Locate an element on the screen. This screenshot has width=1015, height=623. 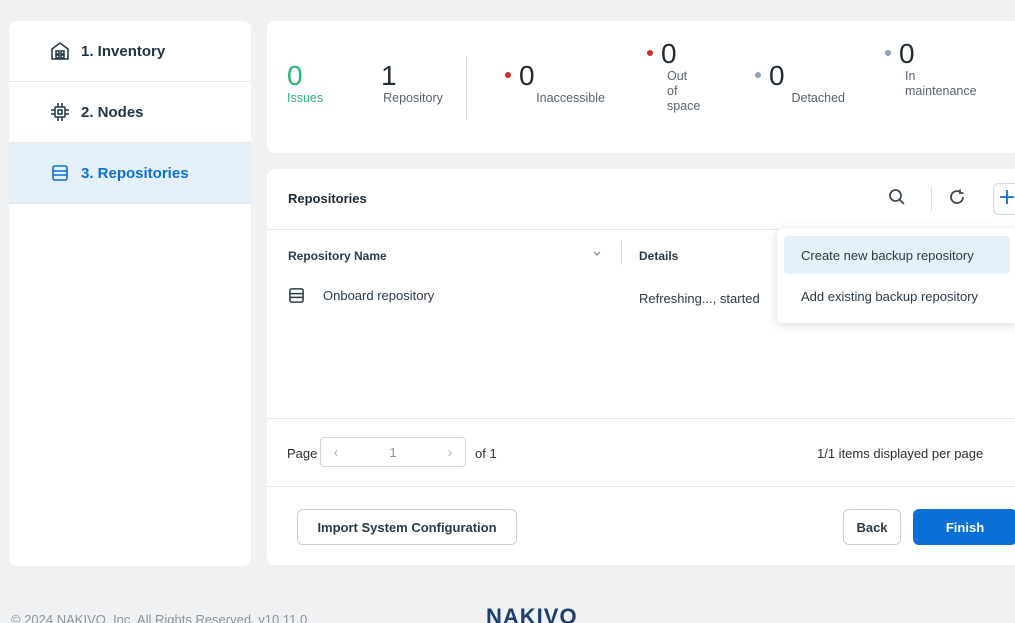
nakivo-logo: NAKIVO is located at coordinates (532, 613).